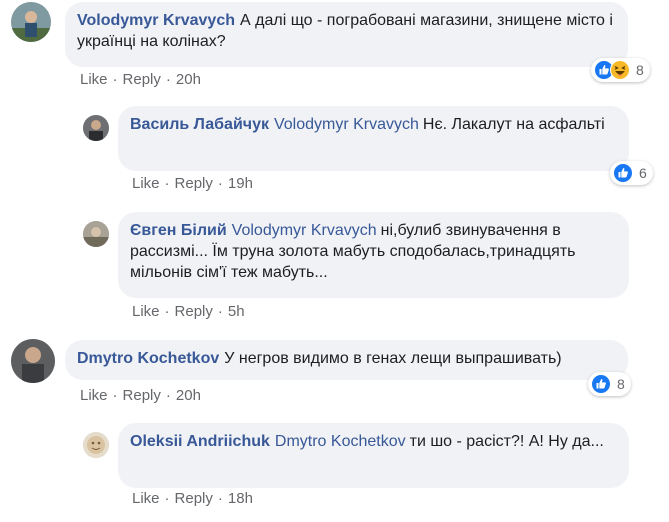 This screenshot has height=522, width=669. I want to click on comment-actions: Like · Reply · 18h, so click(192, 498).